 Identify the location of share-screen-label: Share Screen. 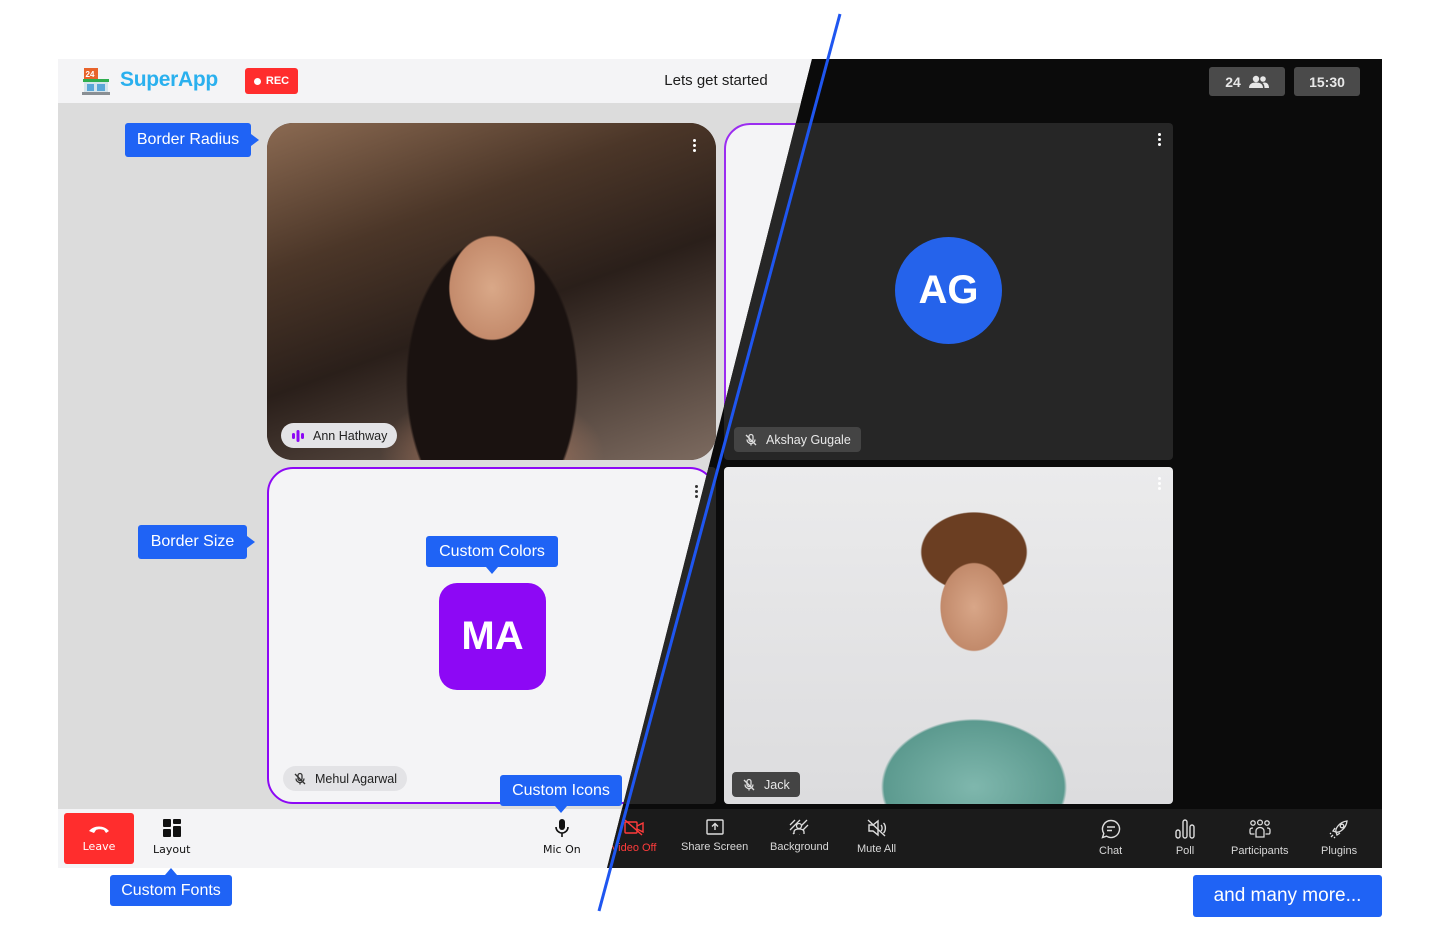
(715, 847).